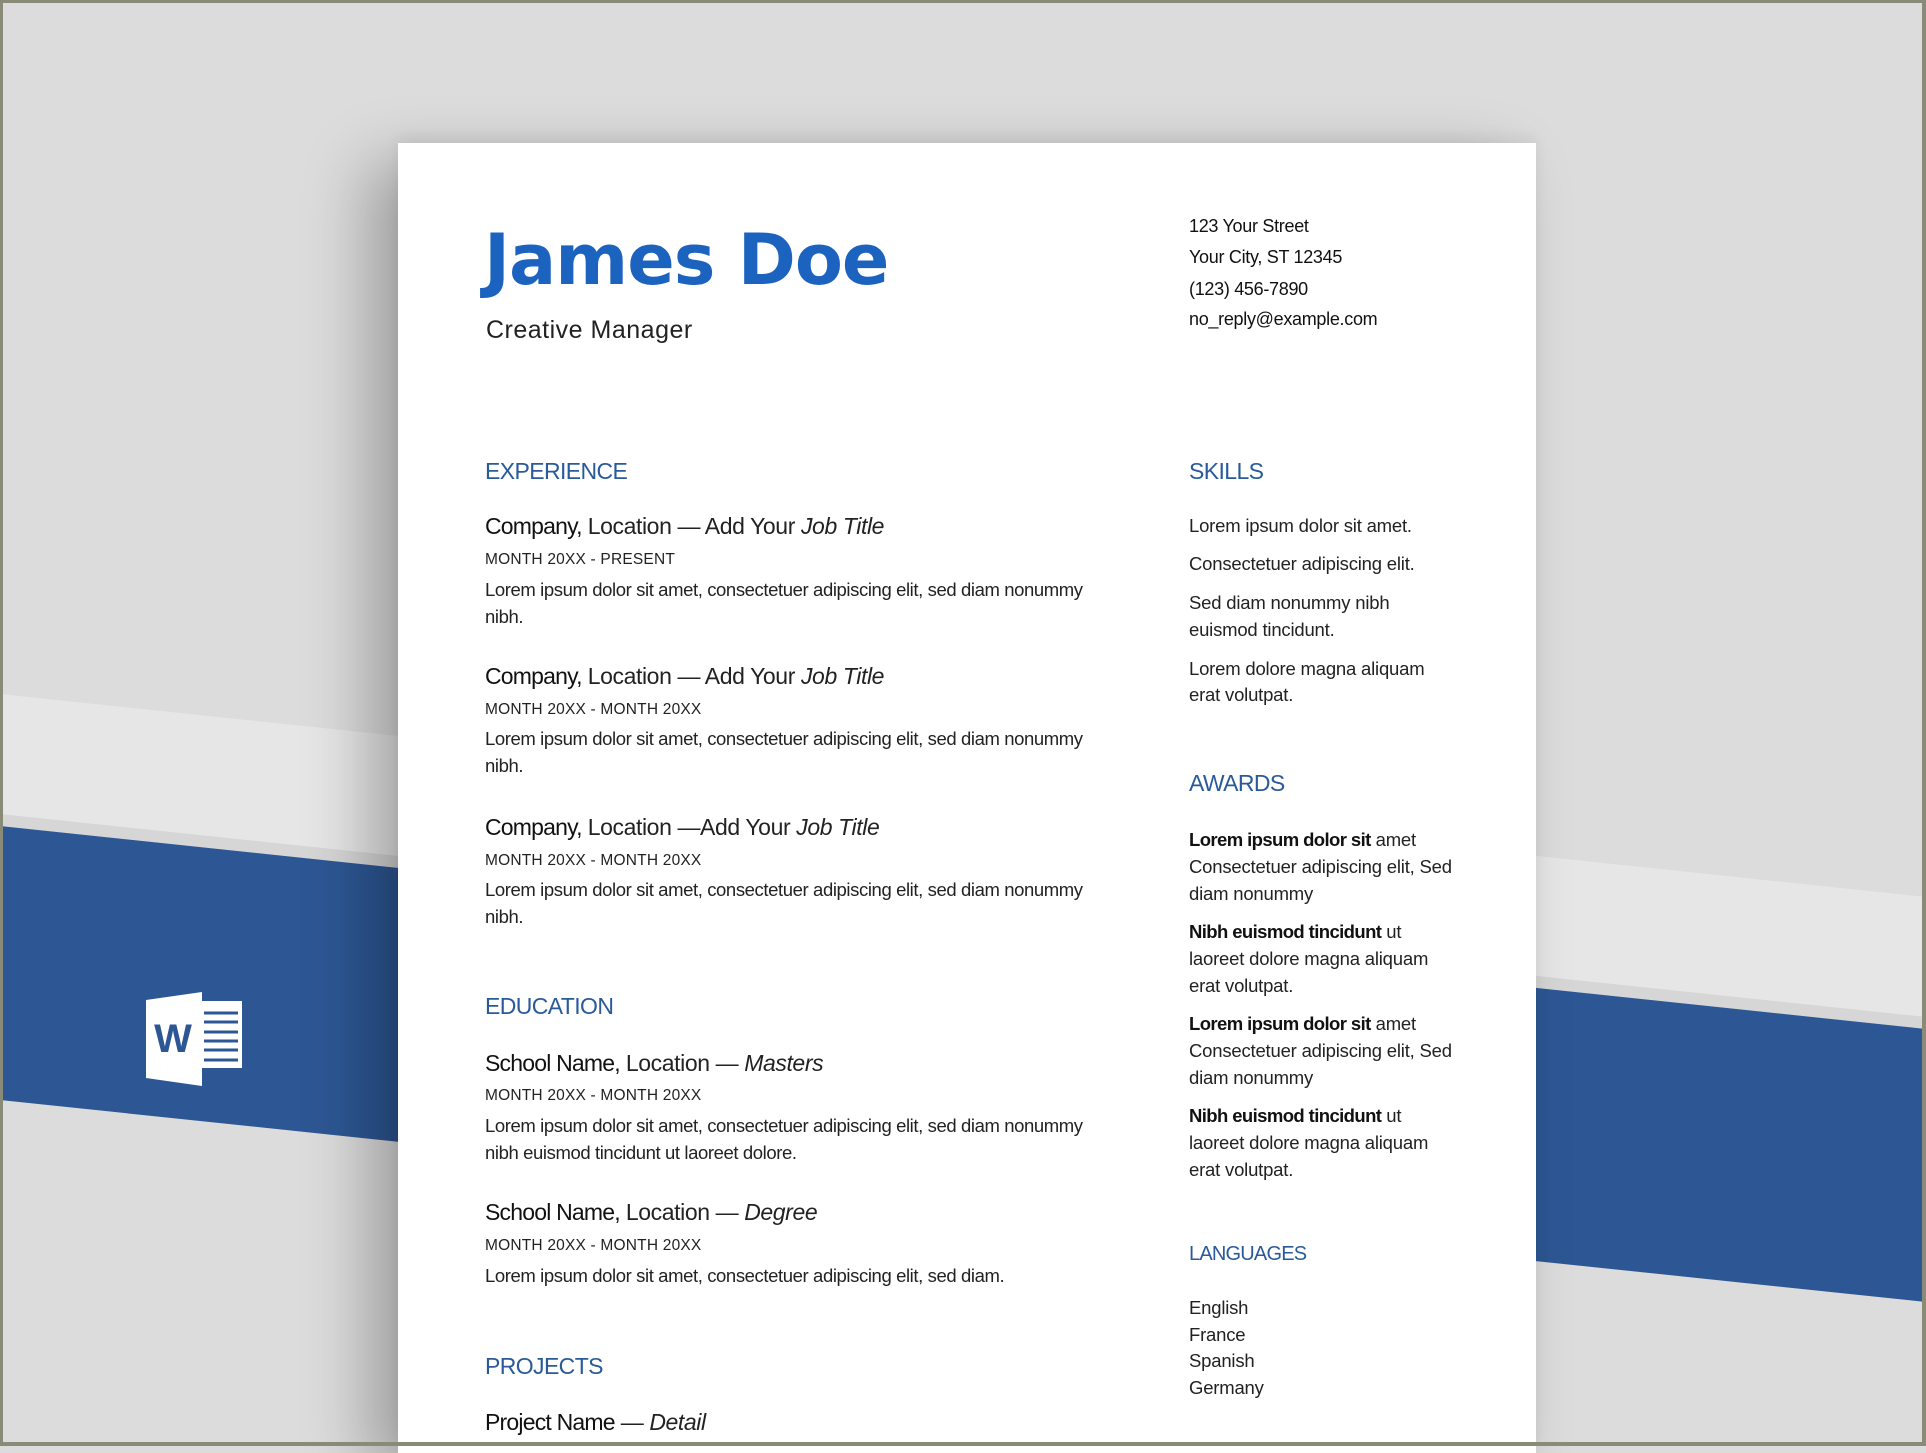 This screenshot has width=1926, height=1453. What do you see at coordinates (1302, 563) in the screenshot?
I see `skill-item: Consectetuer adipiscing elit.` at bounding box center [1302, 563].